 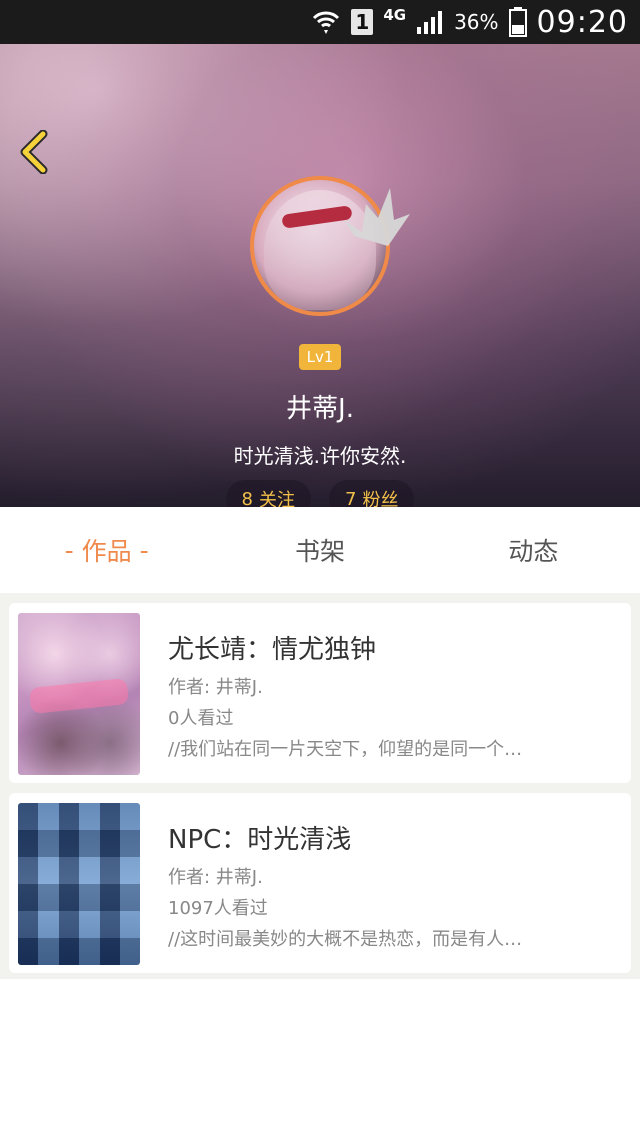 I want to click on work-views: 1097人看过, so click(x=218, y=908).